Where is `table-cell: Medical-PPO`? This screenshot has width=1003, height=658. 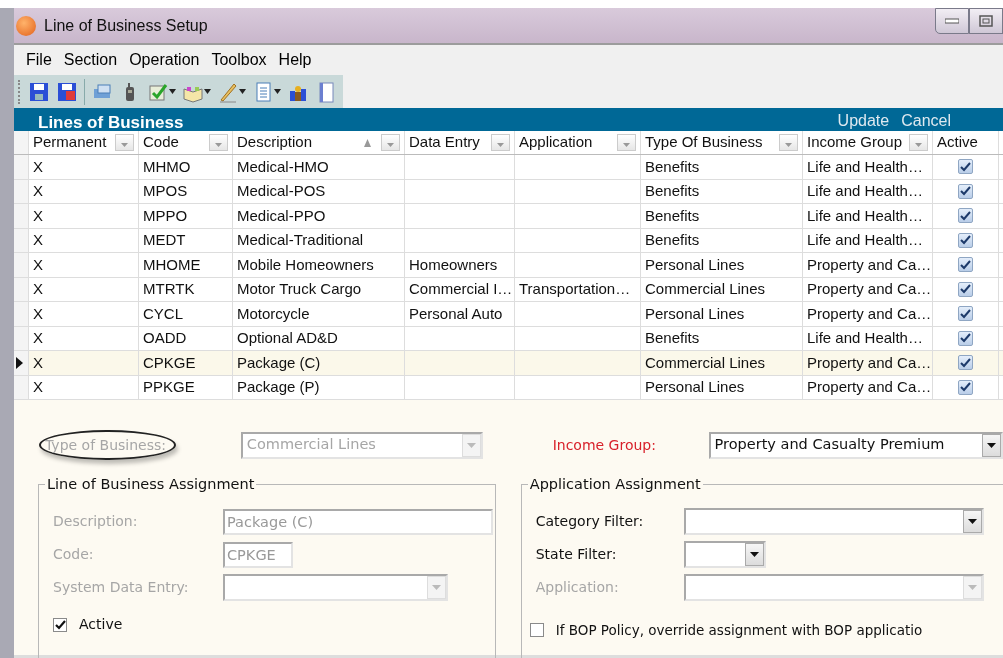 table-cell: Medical-PPO is located at coordinates (319, 216).